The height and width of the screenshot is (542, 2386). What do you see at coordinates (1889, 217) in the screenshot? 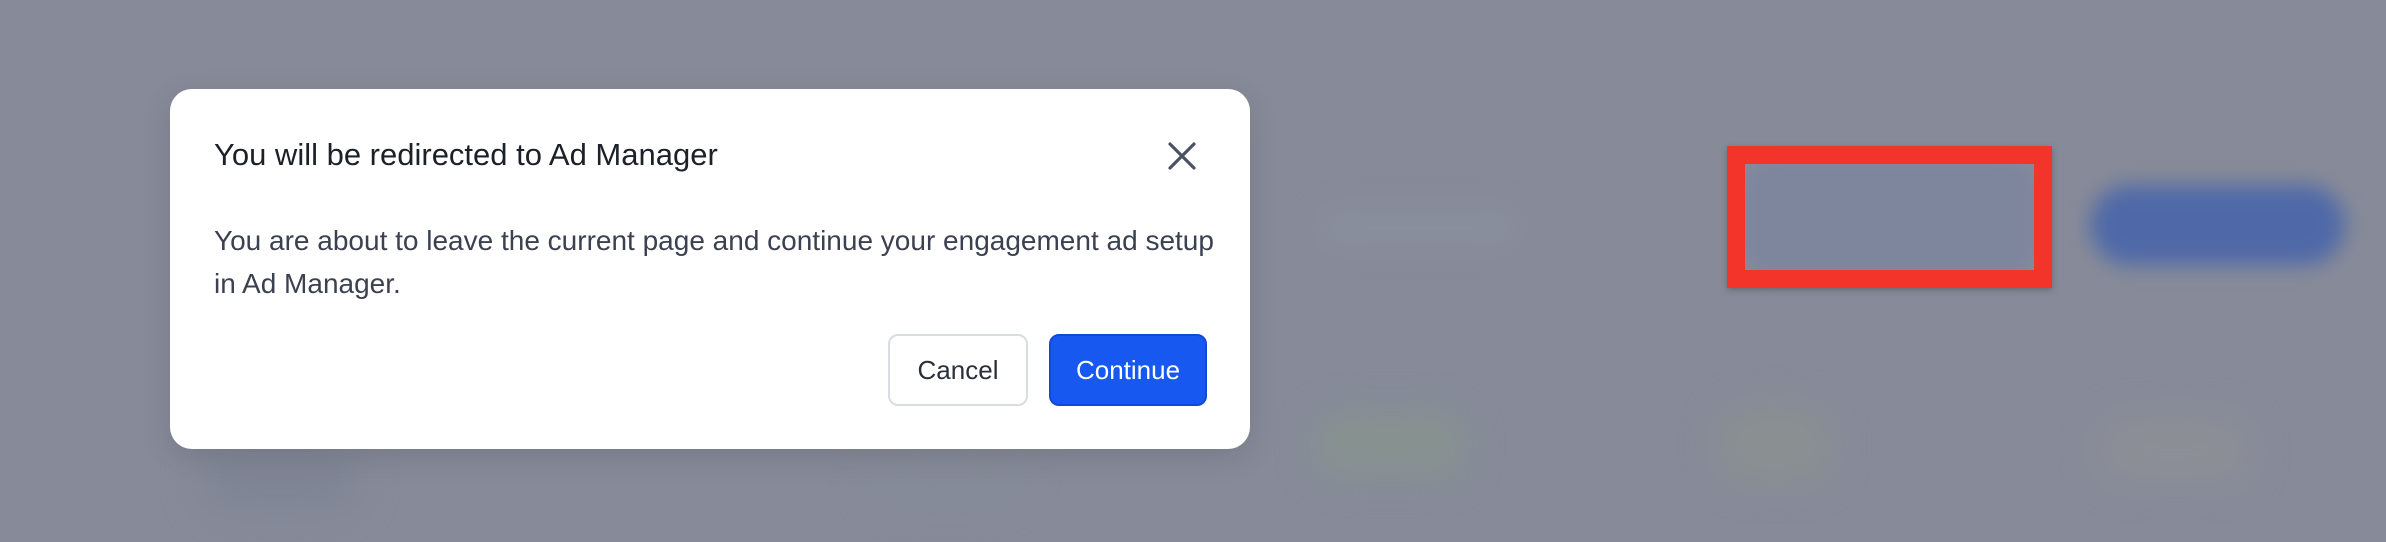
I see `highlight-annotation-box` at bounding box center [1889, 217].